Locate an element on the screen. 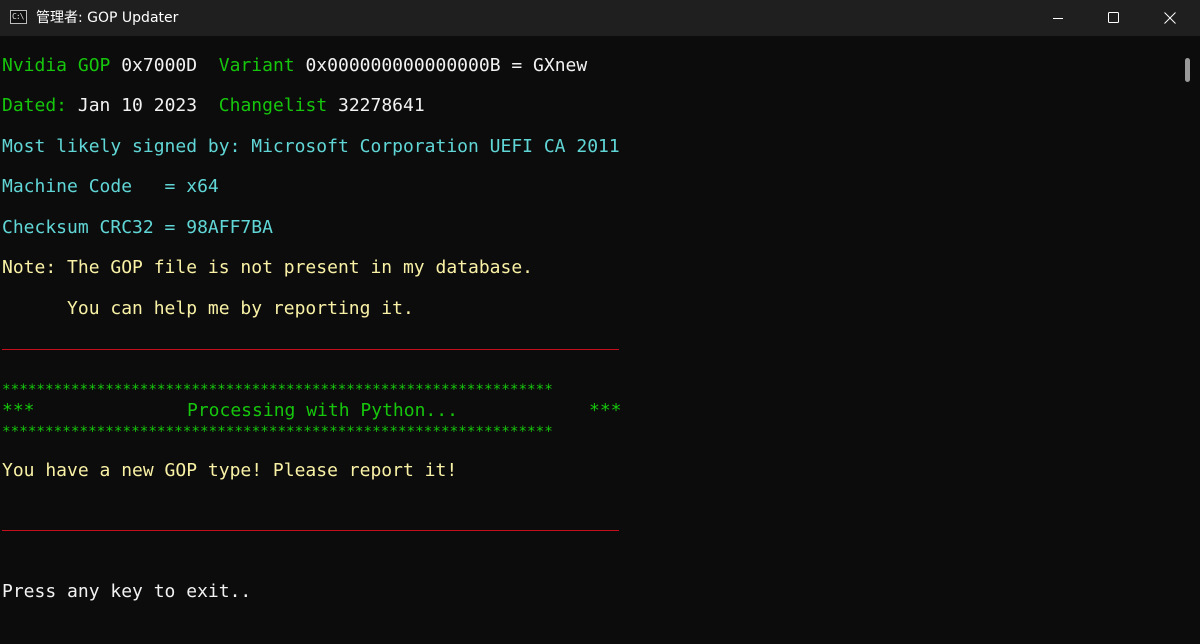 This screenshot has height=644, width=1200. scrollbar-thumb is located at coordinates (1187, 70).